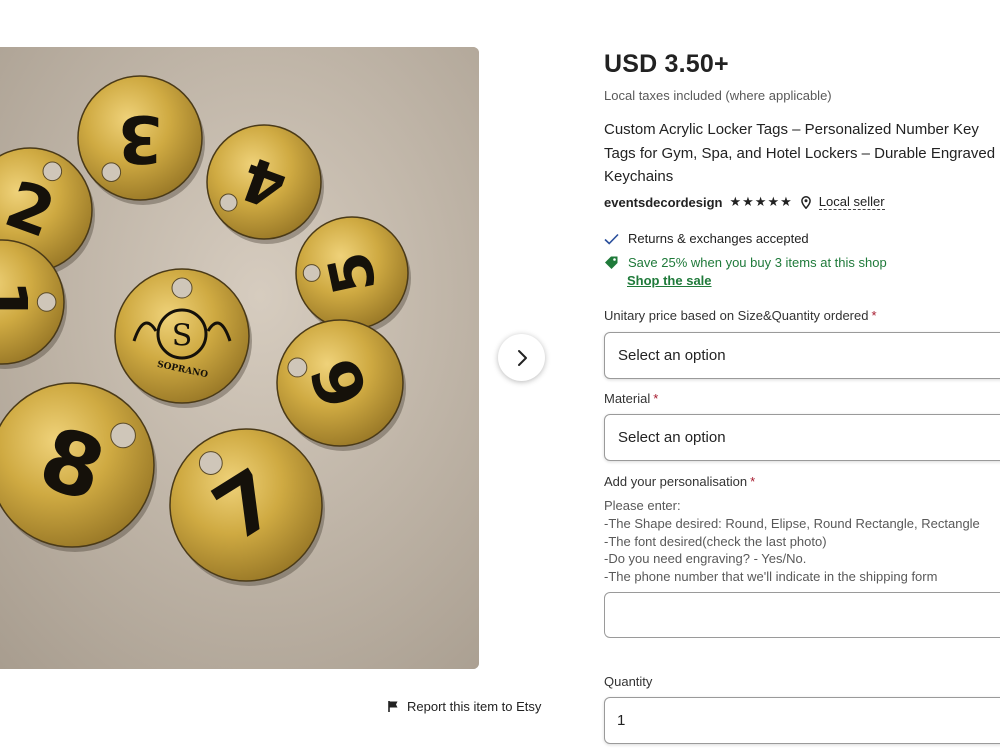  Describe the element at coordinates (705, 559) in the screenshot. I see `instruction-line: -Do you need engraving? - Yes/No.` at that location.